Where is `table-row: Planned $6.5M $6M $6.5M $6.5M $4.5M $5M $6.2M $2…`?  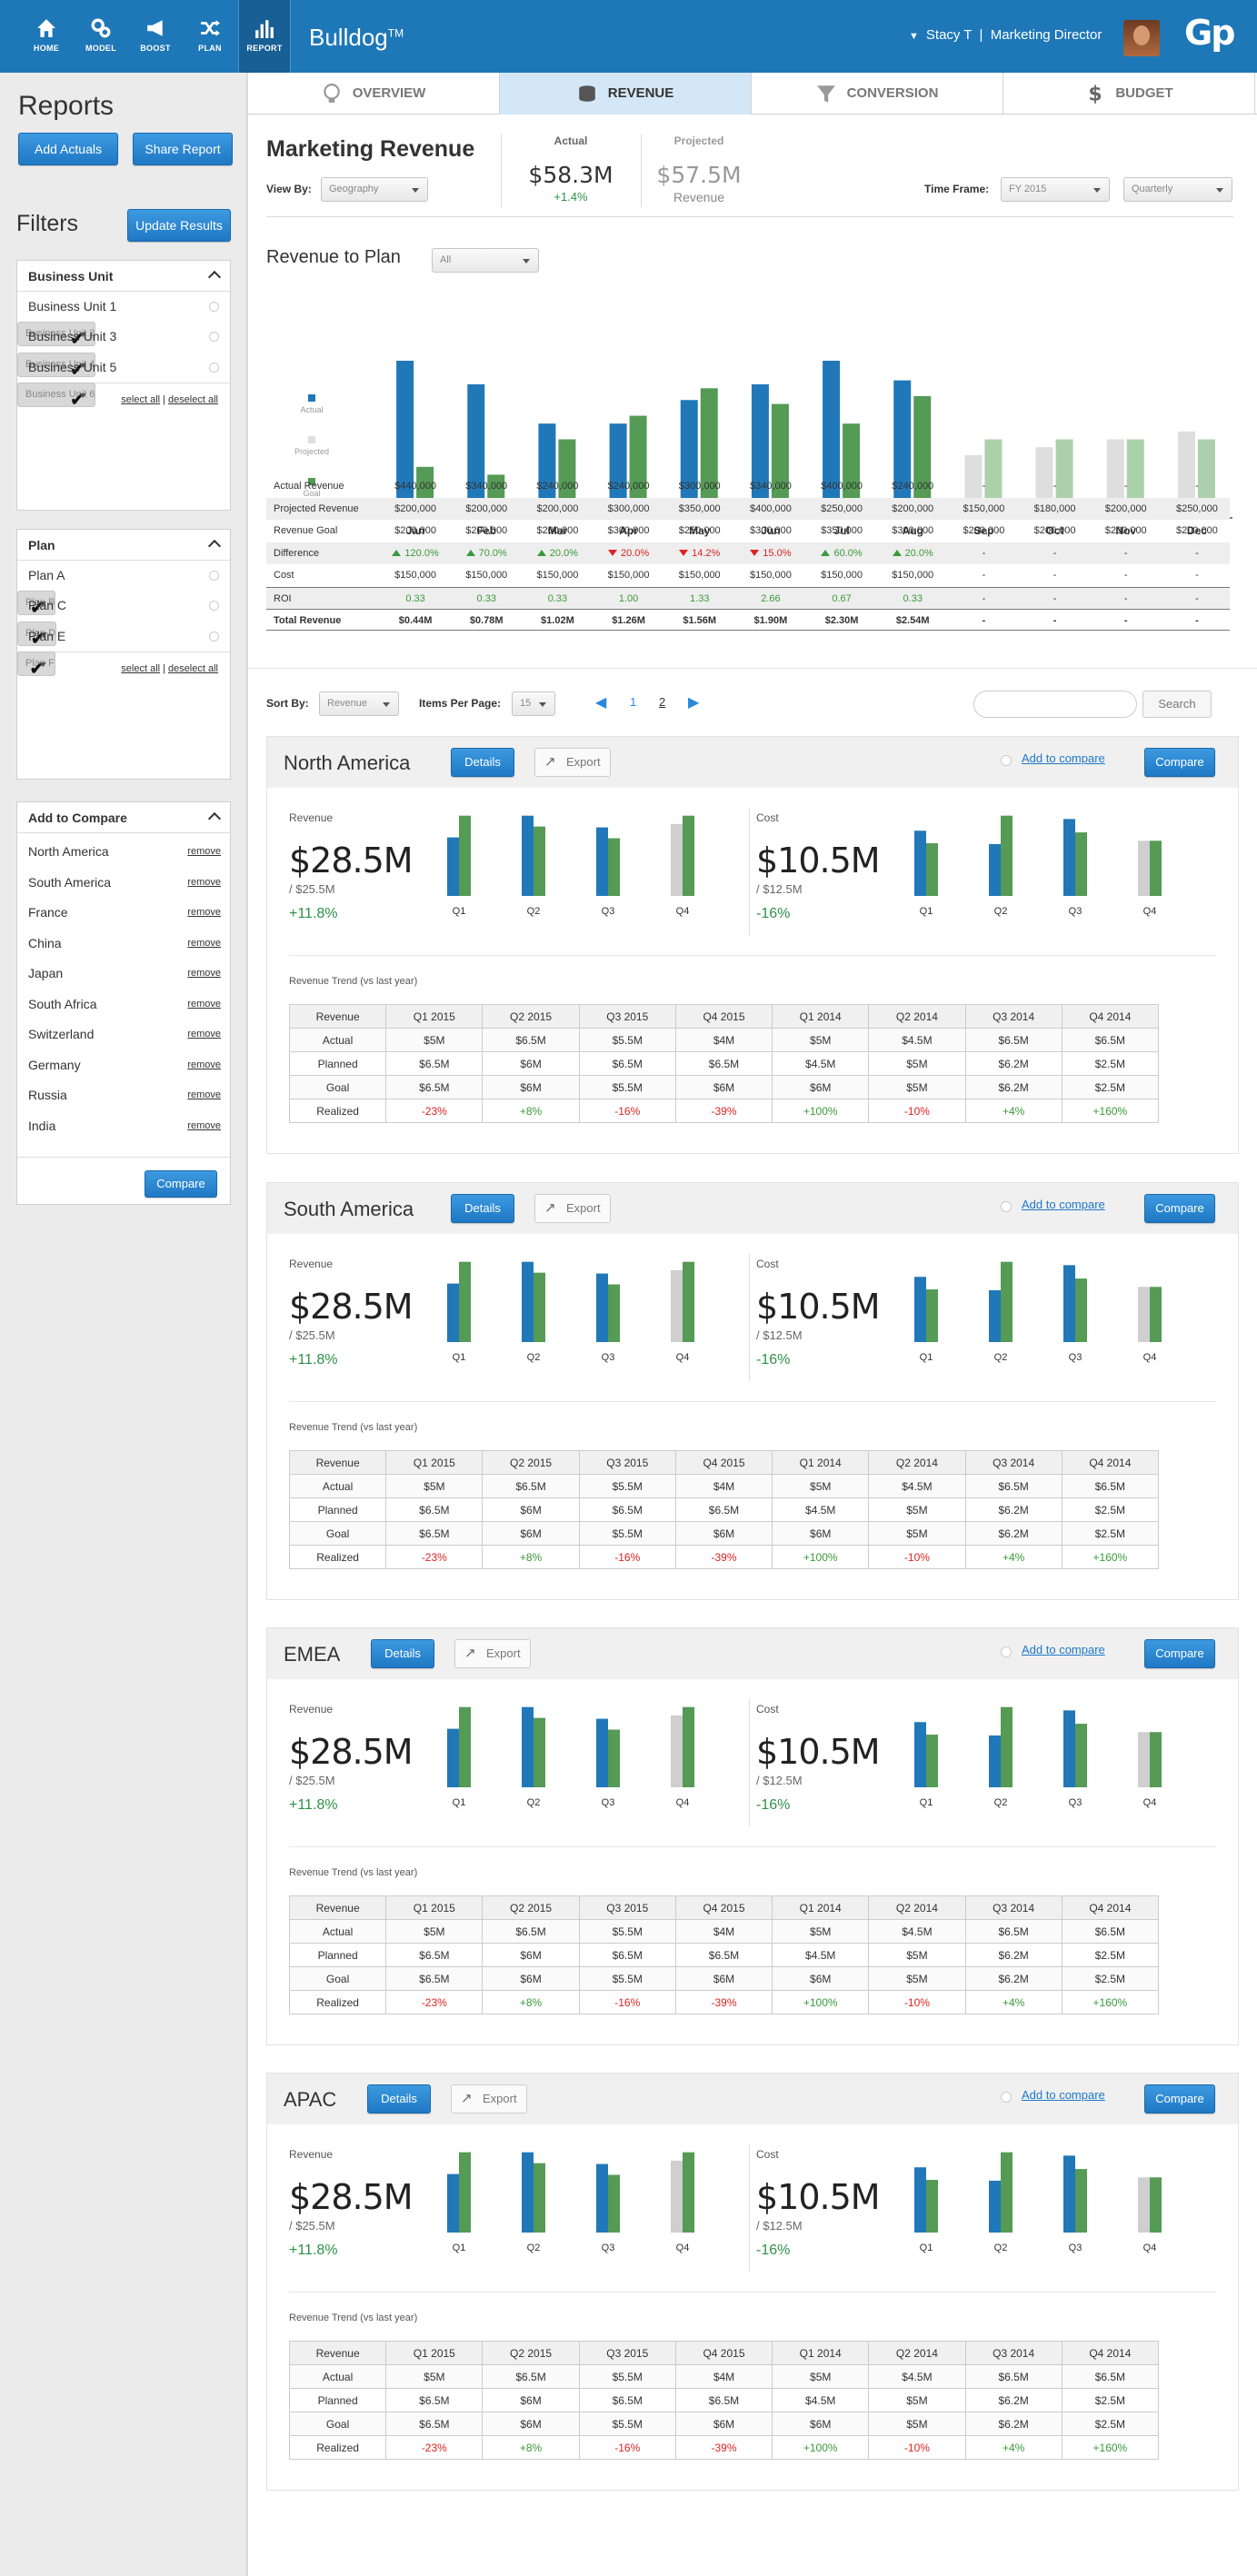 table-row: Planned $6.5M $6M $6.5M $6.5M $4.5M $5M $6.2M $2… is located at coordinates (724, 2400).